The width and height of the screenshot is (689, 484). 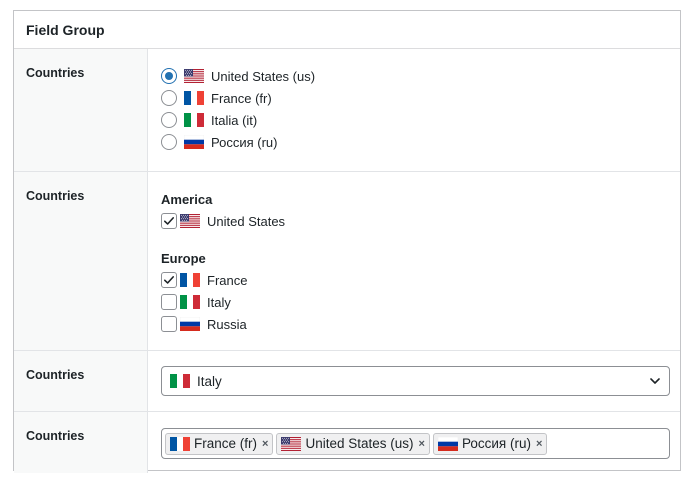 What do you see at coordinates (183, 258) in the screenshot?
I see `group-title-europe: Europe` at bounding box center [183, 258].